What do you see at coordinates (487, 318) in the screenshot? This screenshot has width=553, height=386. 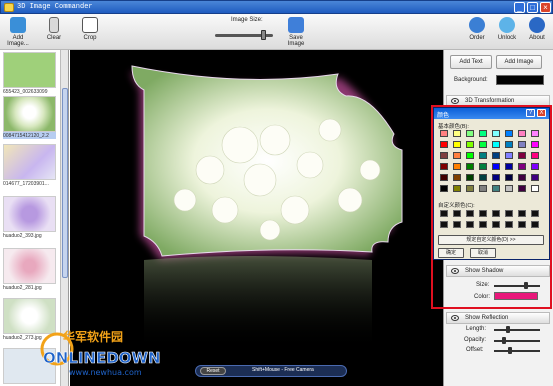 I see `show-reflection-label: Show Reflection` at bounding box center [487, 318].